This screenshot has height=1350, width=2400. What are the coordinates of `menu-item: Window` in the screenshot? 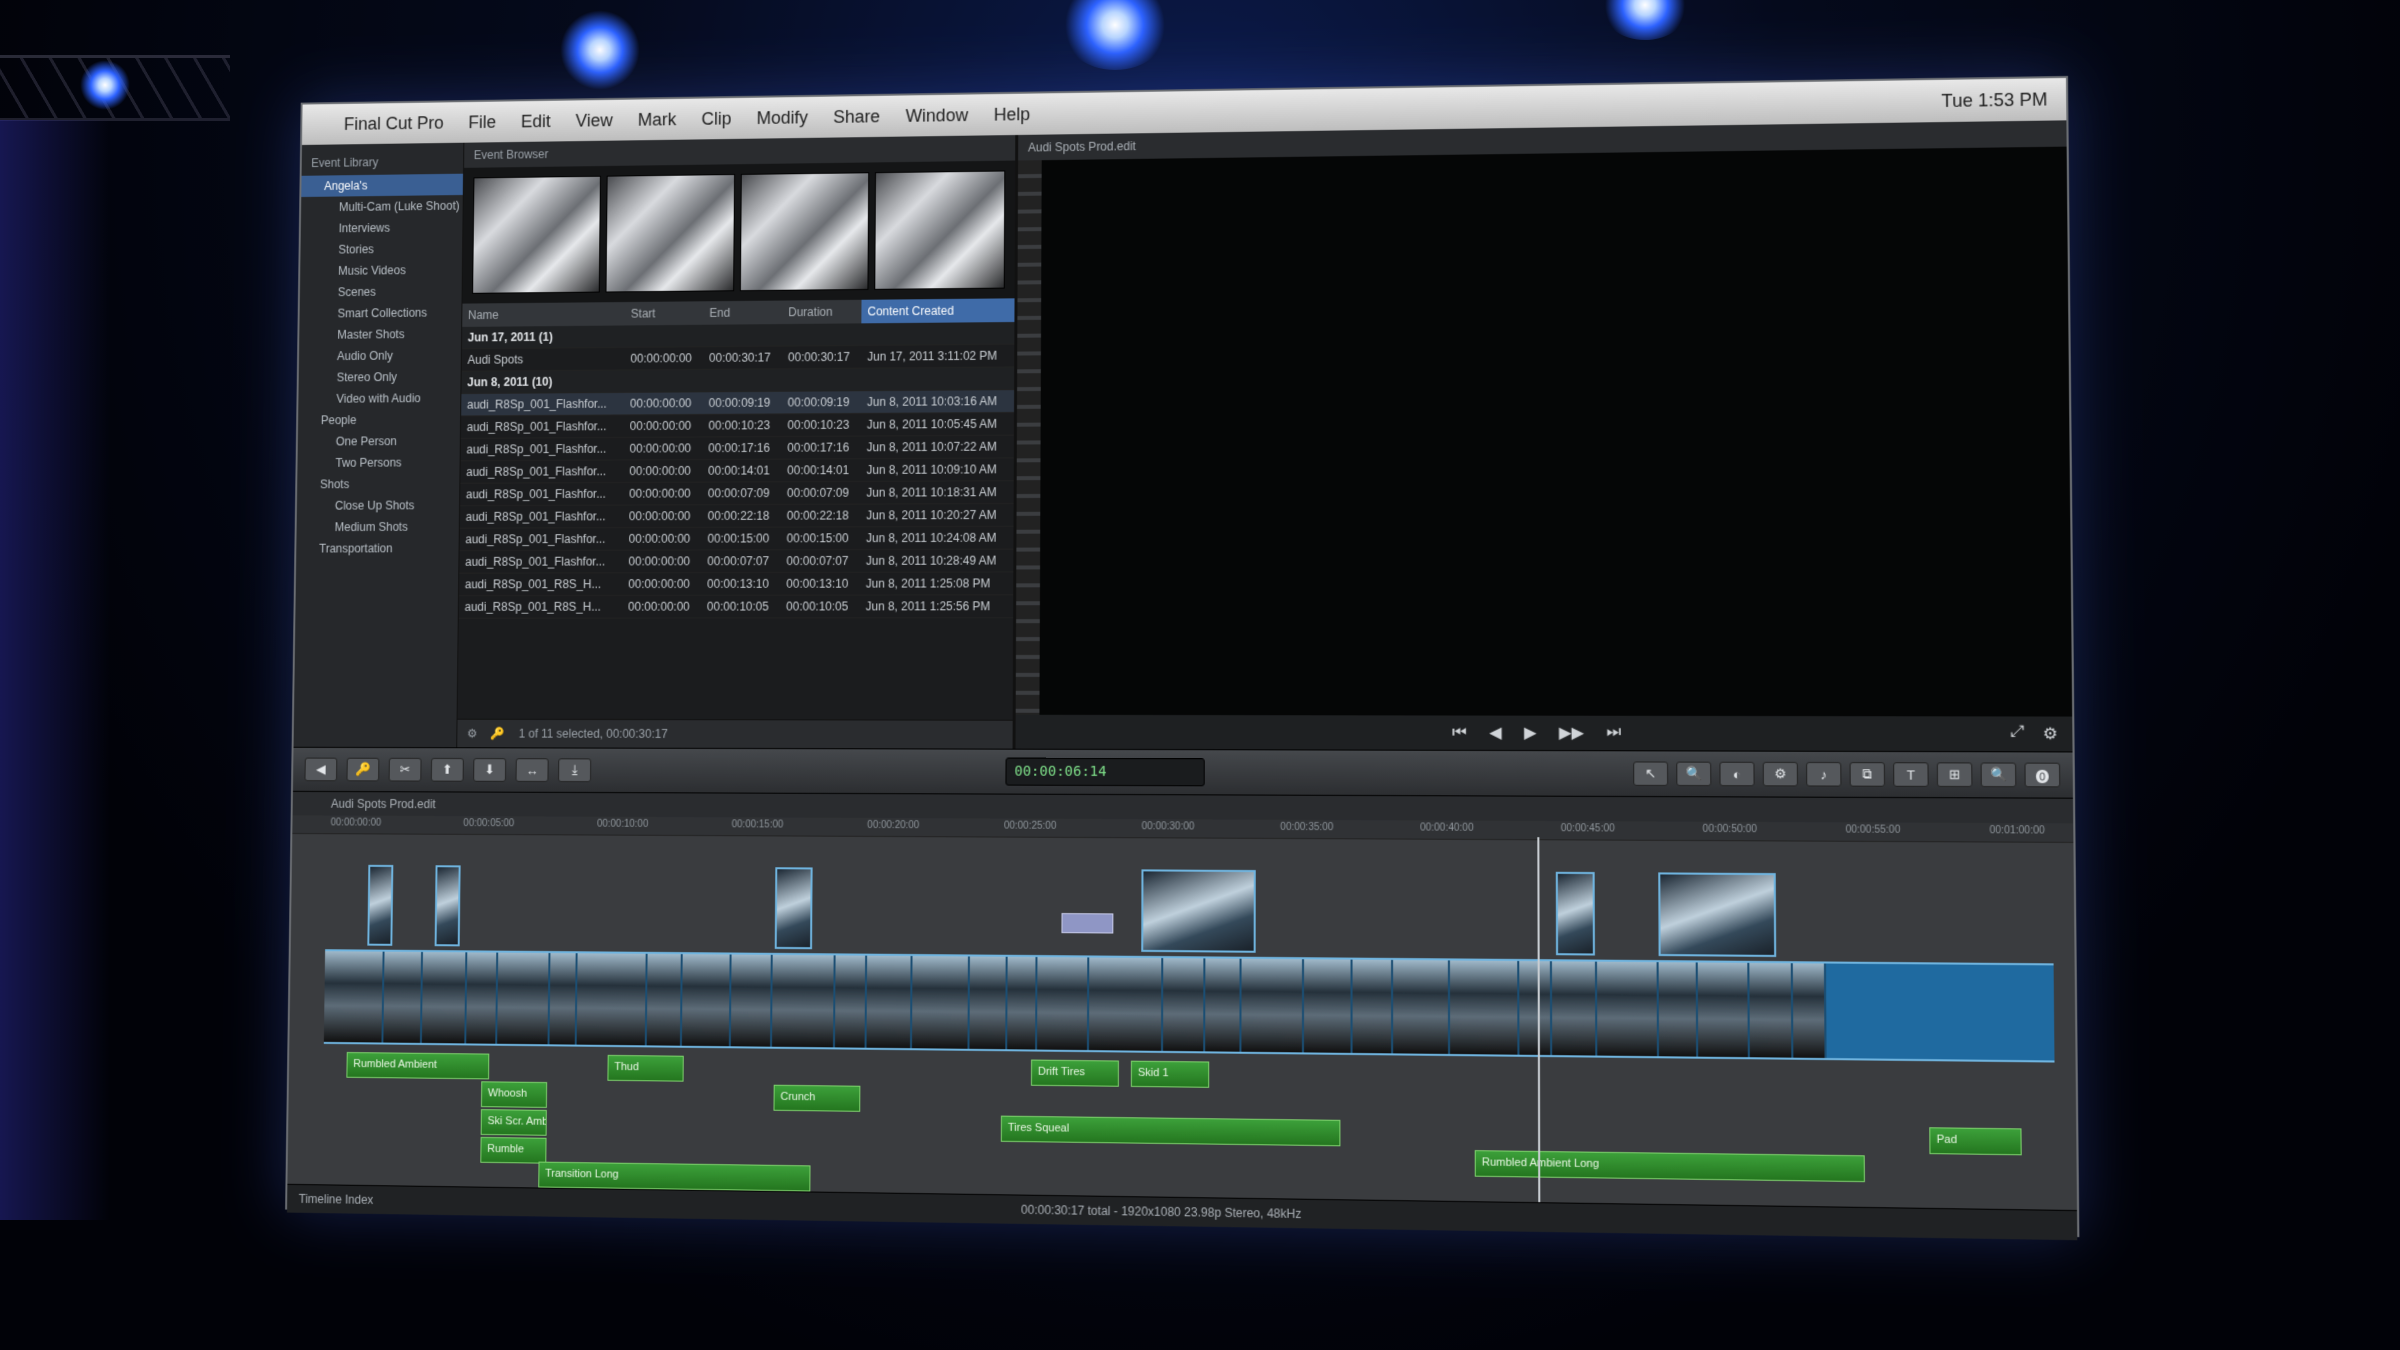 It's located at (936, 115).